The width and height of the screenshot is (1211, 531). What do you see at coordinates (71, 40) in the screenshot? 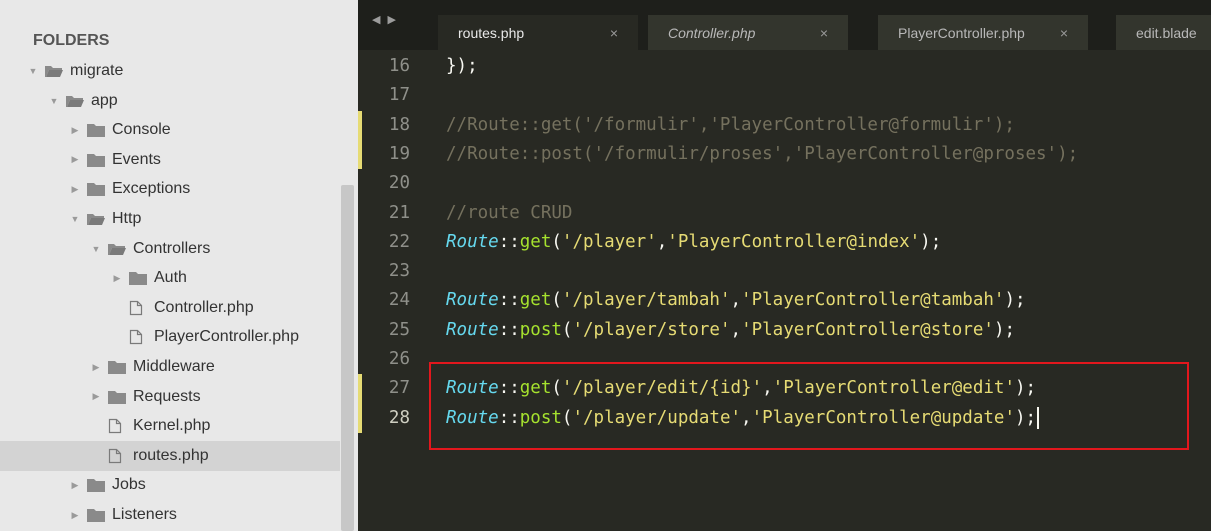
I see `folders-header: FOLDERS` at bounding box center [71, 40].